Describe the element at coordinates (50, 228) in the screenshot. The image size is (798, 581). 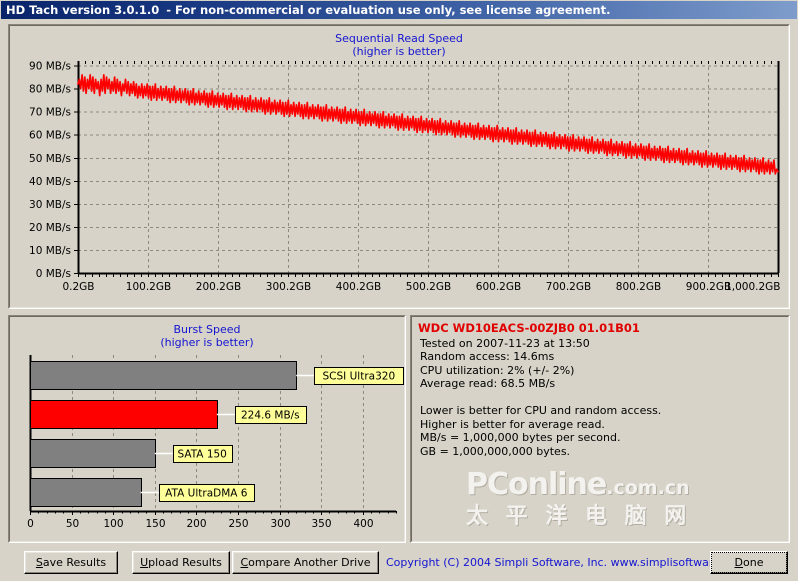
I see `sequential-y-tick-label: 20 MB/s` at that location.